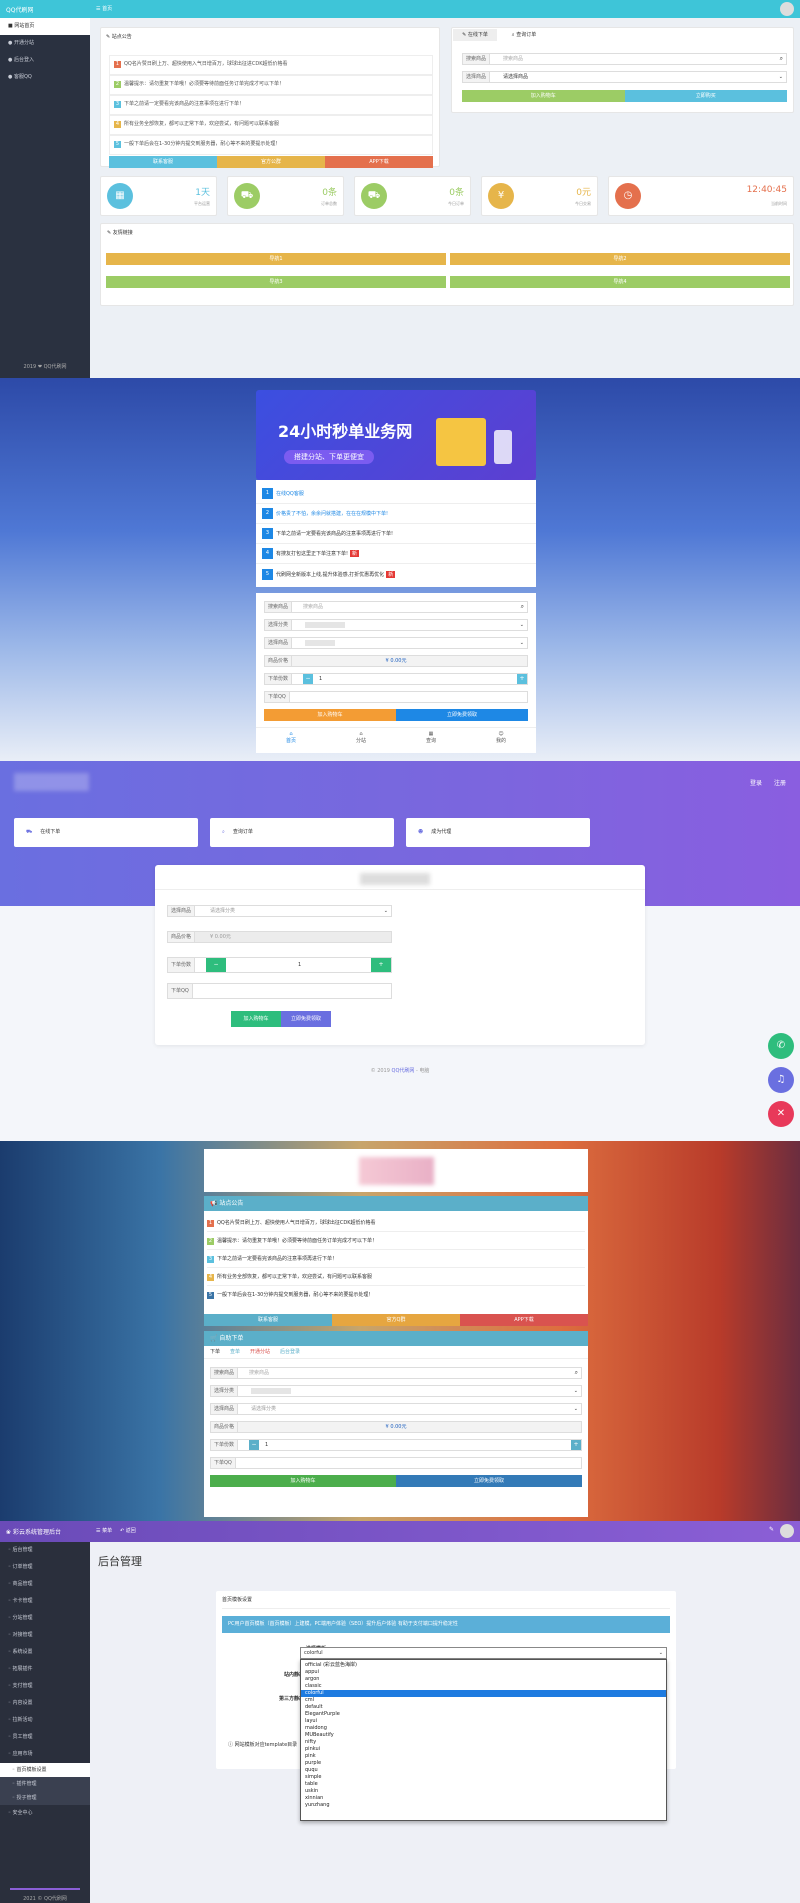 Image resolution: width=800 pixels, height=1903 pixels. I want to click on nav-site: ⌂ 分站, so click(361, 738).